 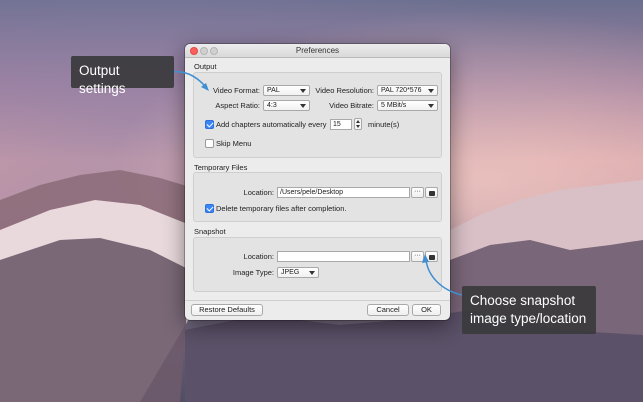 What do you see at coordinates (523, 300) in the screenshot?
I see `snapshot-callout-line1: Choose snapshot` at bounding box center [523, 300].